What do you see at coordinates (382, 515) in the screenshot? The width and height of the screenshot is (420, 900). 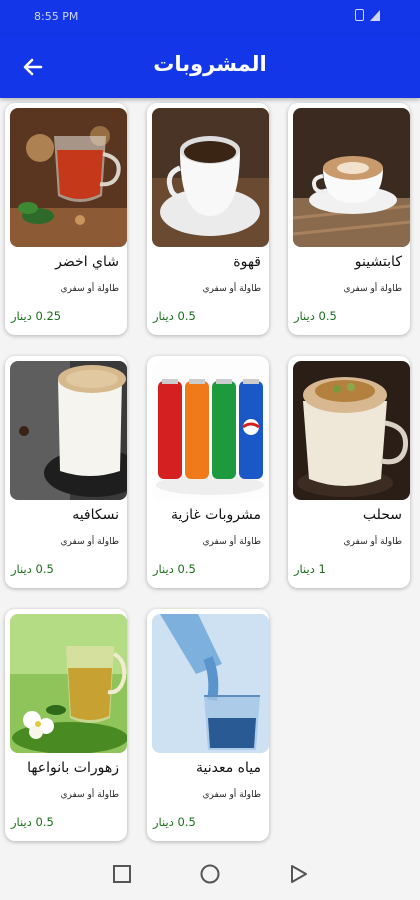 I see `product-name: سحلب` at bounding box center [382, 515].